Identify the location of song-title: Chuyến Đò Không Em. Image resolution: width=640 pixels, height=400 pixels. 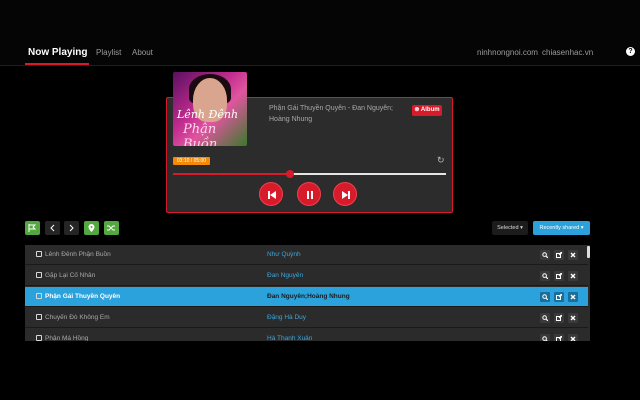
(77, 317).